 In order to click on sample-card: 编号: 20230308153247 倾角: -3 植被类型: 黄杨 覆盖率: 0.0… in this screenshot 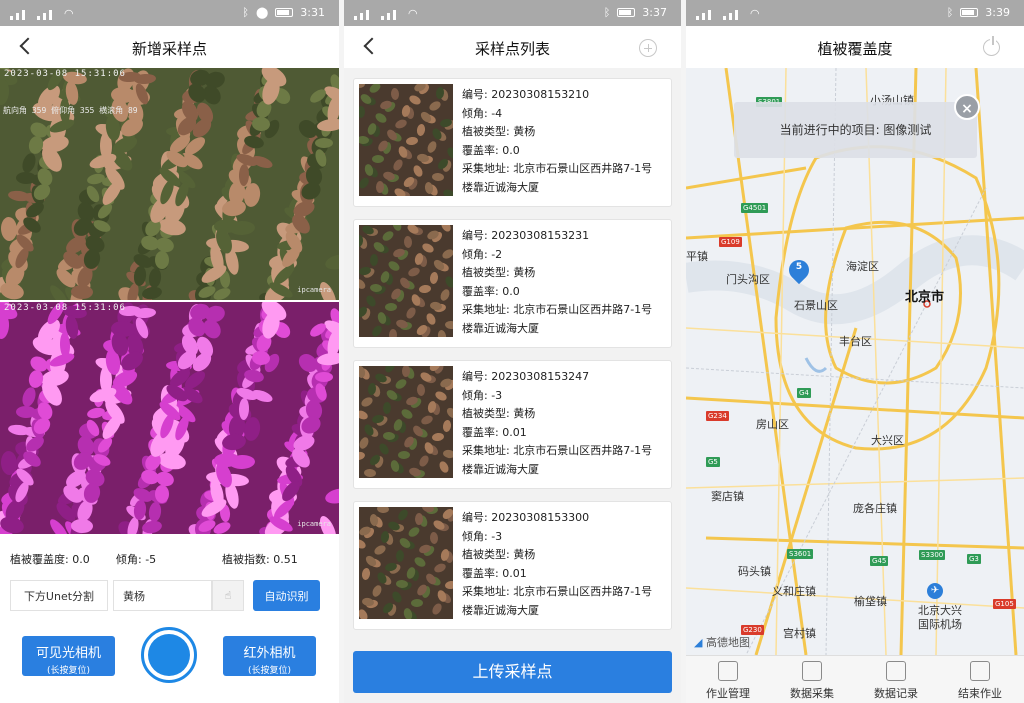, I will do `click(512, 424)`.